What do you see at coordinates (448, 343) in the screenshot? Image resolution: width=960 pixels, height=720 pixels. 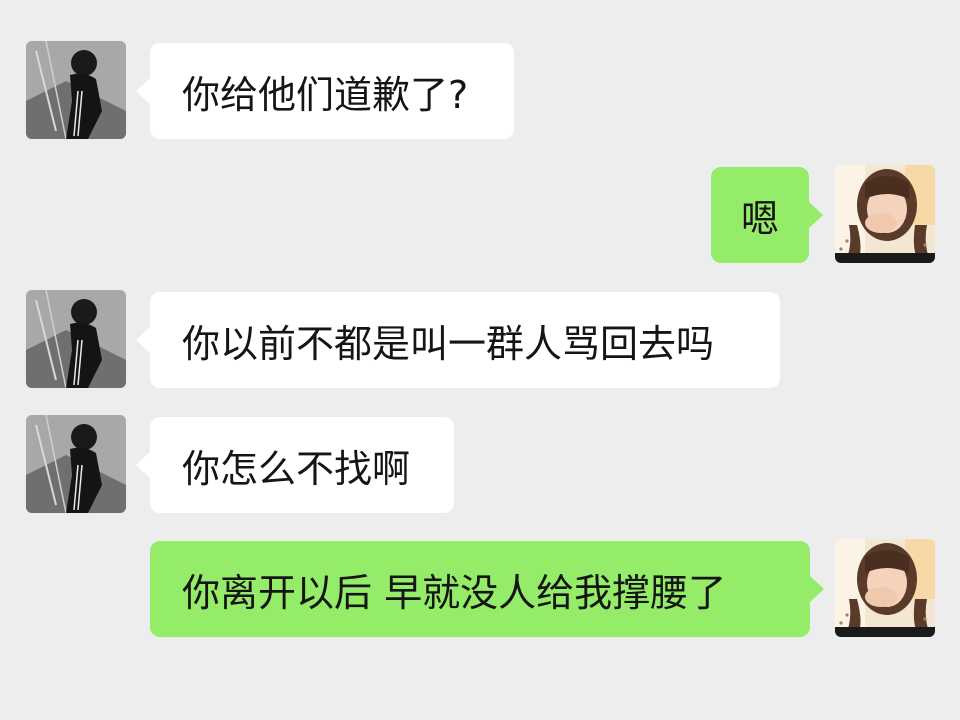 I see `message-text: 你以前不都是叫一群人骂回去吗` at bounding box center [448, 343].